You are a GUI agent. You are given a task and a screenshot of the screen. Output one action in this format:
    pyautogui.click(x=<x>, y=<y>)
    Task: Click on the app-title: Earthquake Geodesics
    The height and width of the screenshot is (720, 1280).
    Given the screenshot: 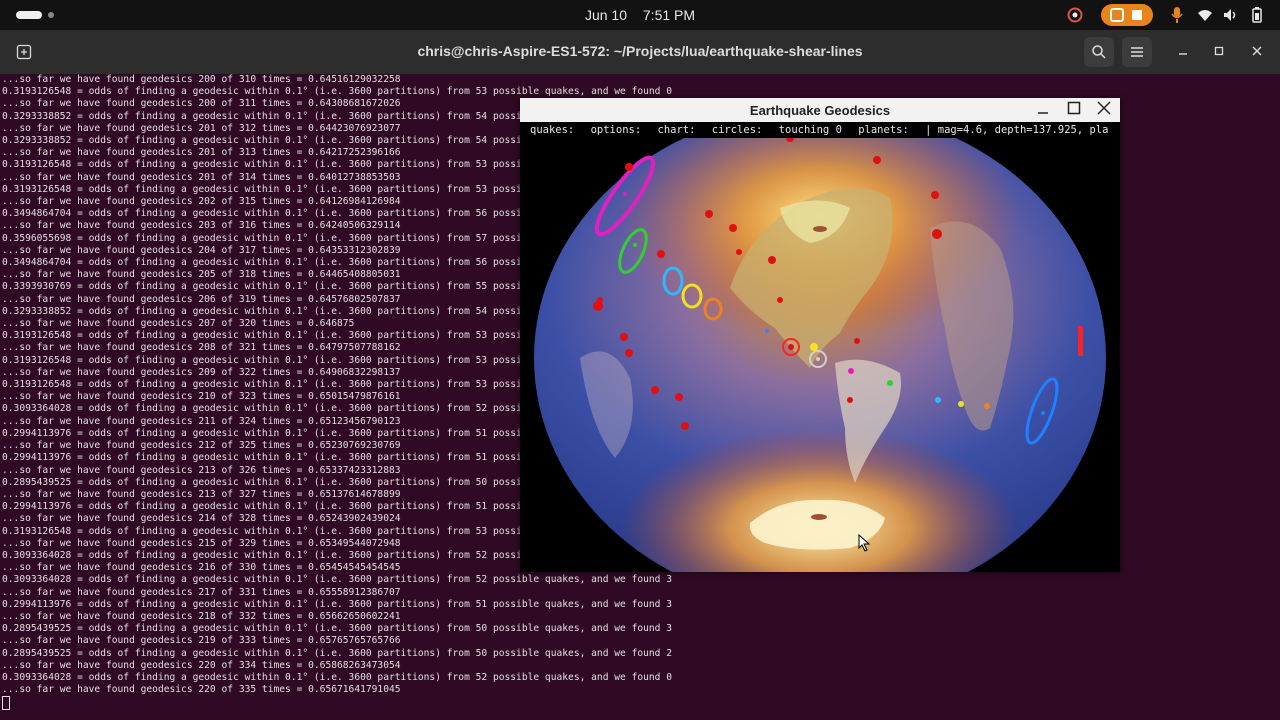 What is the action you would take?
    pyautogui.click(x=820, y=110)
    